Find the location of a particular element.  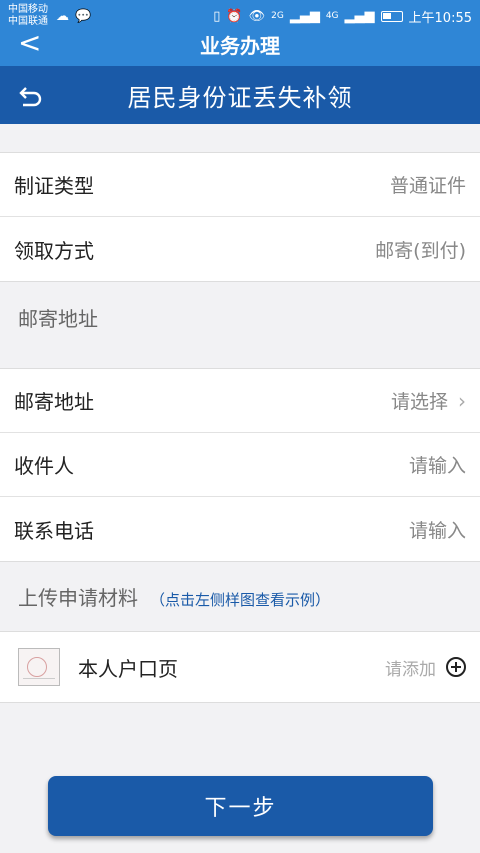

network-1: 2G is located at coordinates (277, 16).